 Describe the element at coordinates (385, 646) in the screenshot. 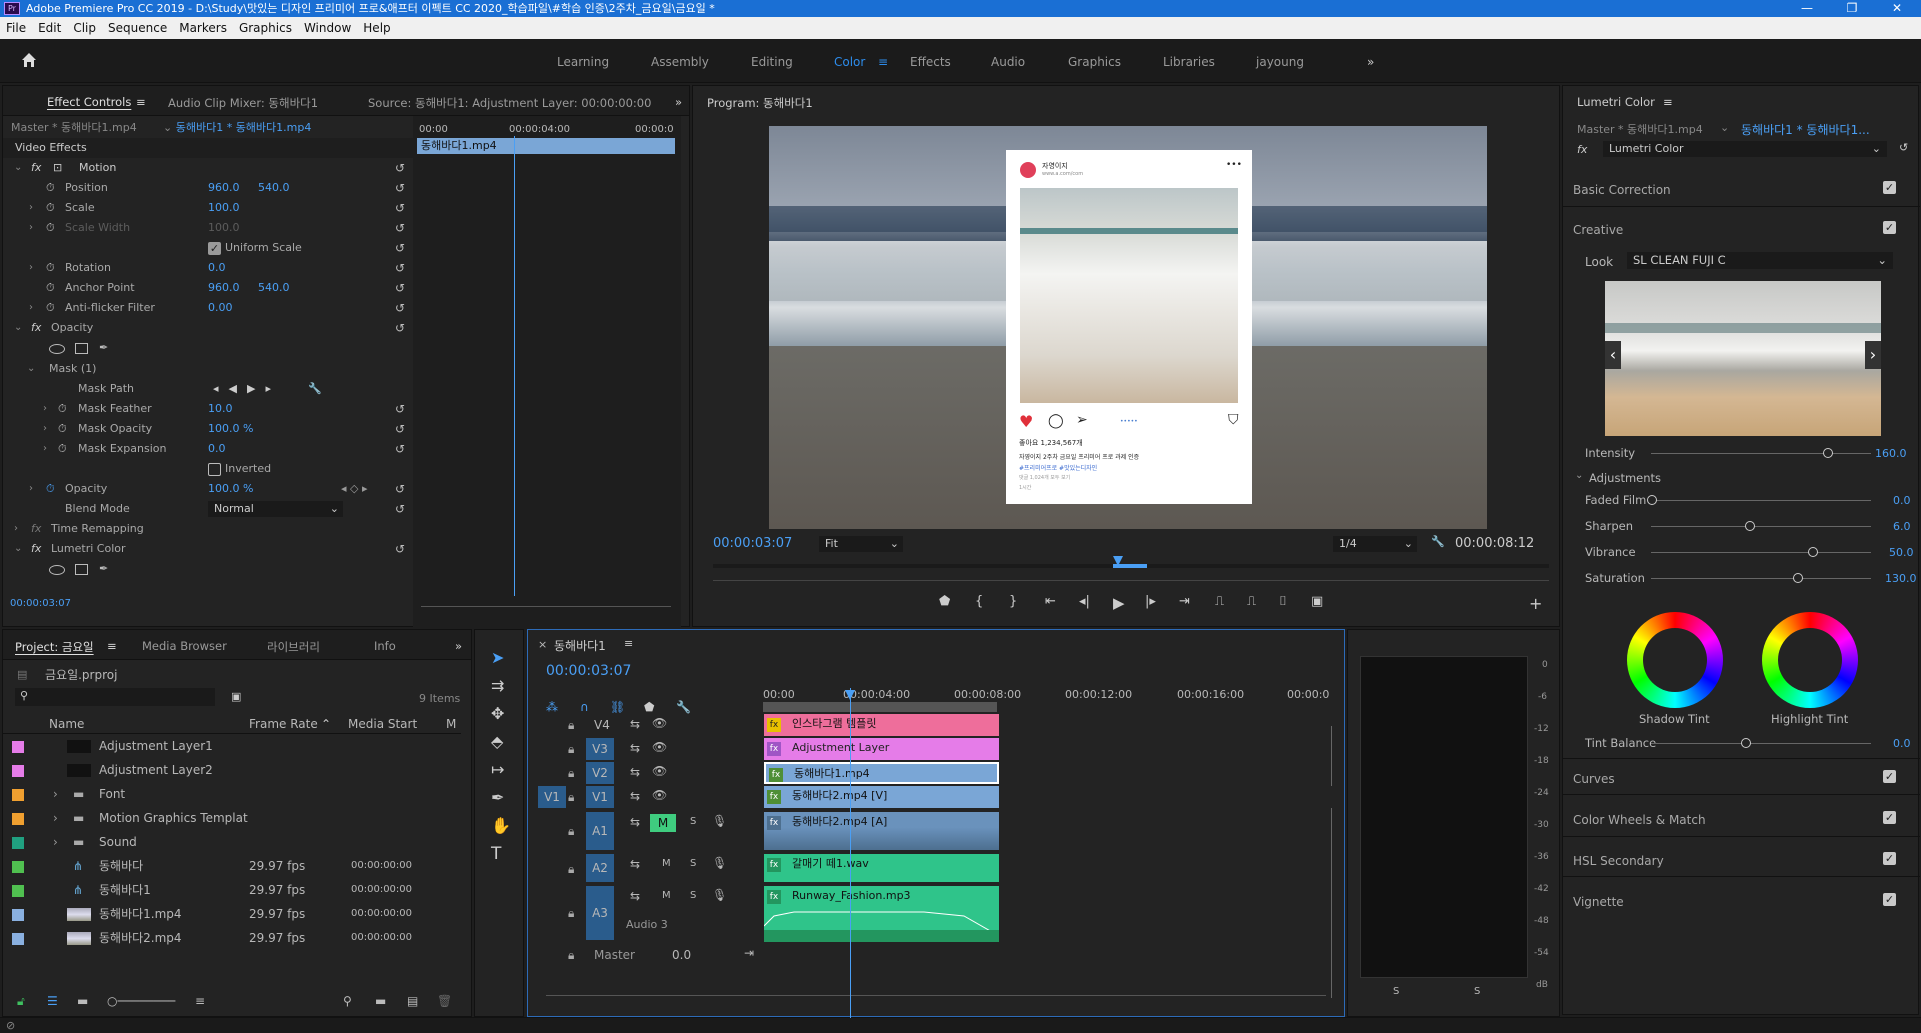

I see `tab-info: Info` at that location.